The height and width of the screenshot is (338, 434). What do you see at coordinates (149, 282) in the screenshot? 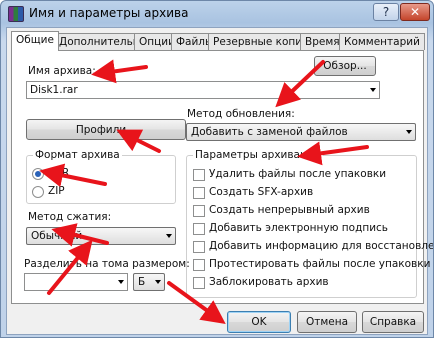
I see `split-unit-select: Б` at bounding box center [149, 282].